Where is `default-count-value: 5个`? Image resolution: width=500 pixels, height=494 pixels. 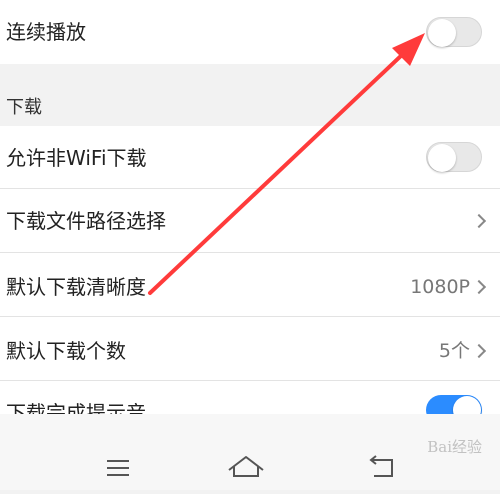 default-count-value: 5个 is located at coordinates (454, 351).